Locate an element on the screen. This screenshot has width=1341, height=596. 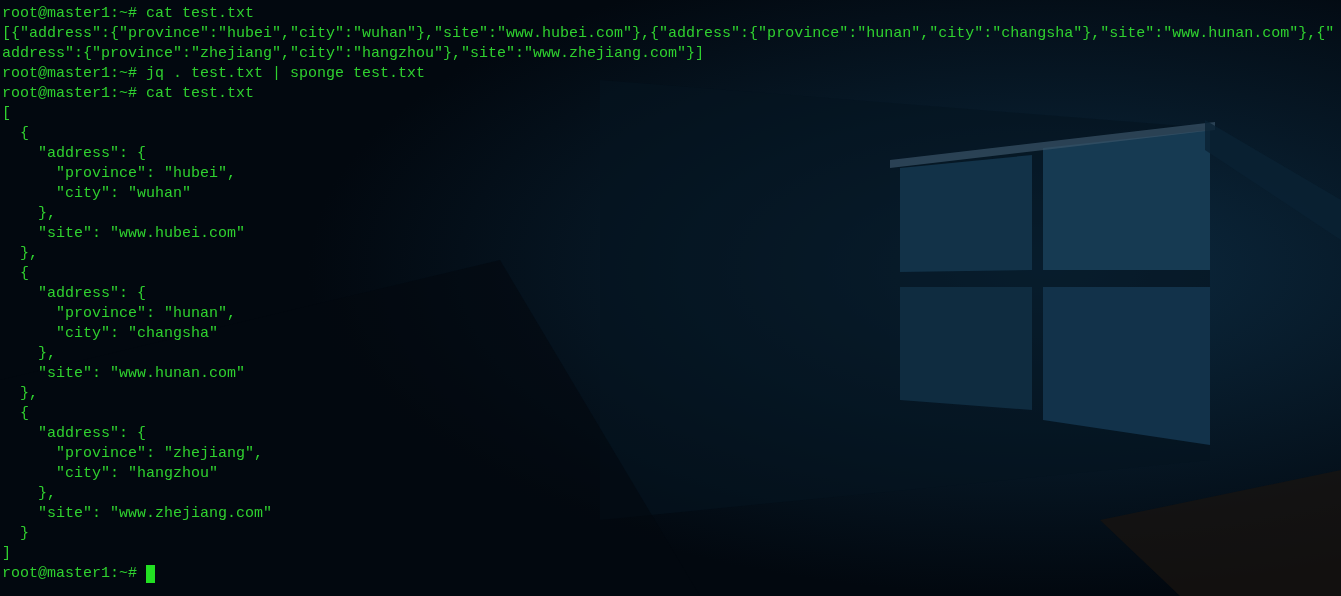
output-line: "city": "hangzhou" is located at coordinates (137, 474).